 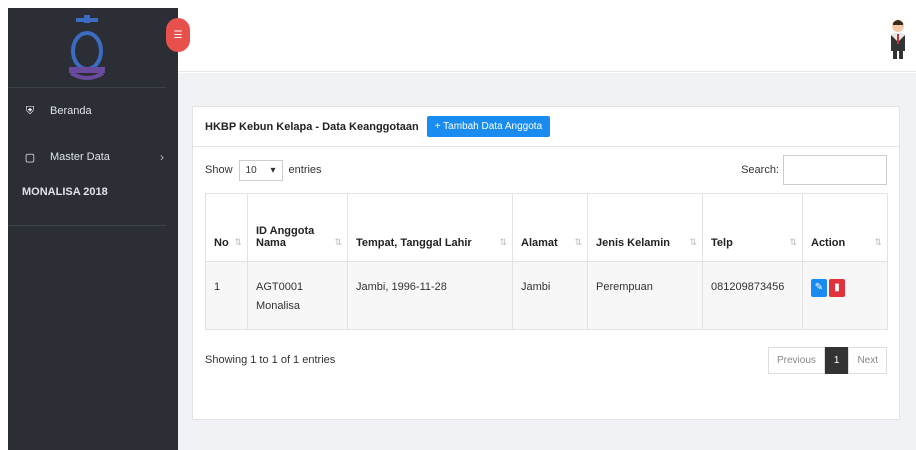 I want to click on edit-button: ✎, so click(x=819, y=287).